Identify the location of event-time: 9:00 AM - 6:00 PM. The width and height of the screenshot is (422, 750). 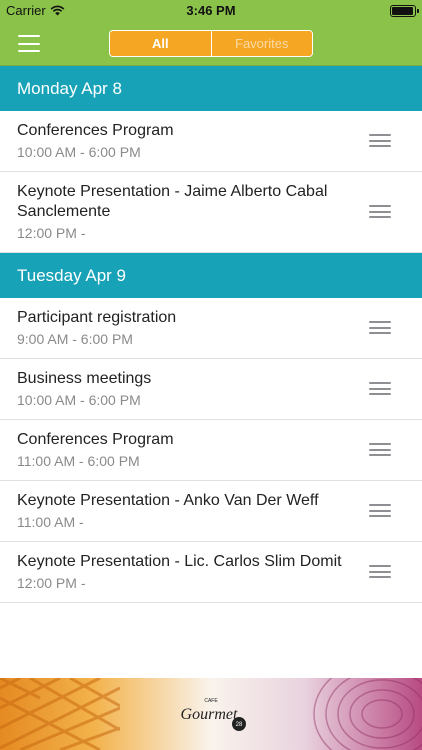
(75, 339).